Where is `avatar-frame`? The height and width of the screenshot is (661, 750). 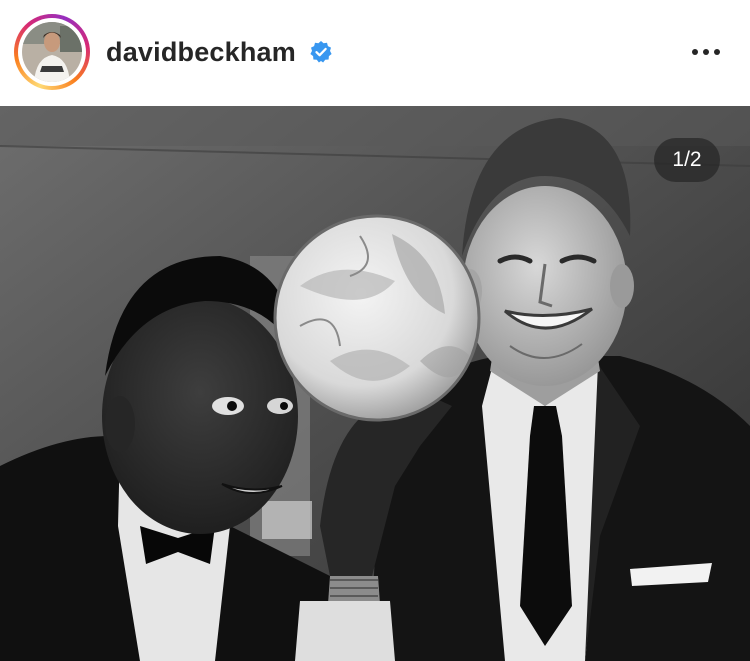 avatar-frame is located at coordinates (52, 52).